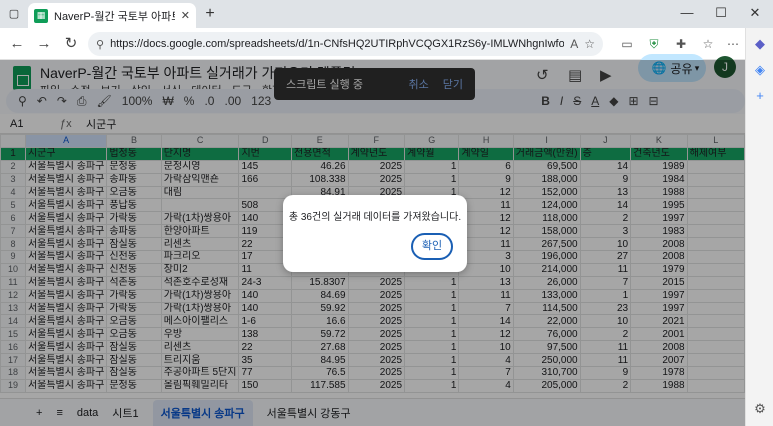  Describe the element at coordinates (759, 44) in the screenshot. I see `copilot-icon: ◆` at that location.